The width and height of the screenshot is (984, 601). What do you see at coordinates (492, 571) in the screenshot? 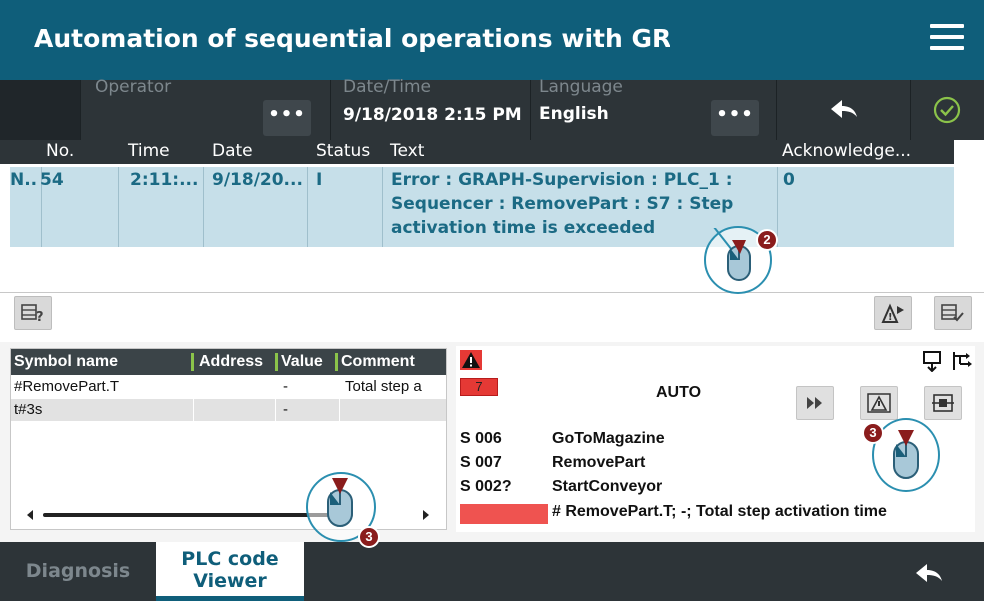
I see `bottom-tab-bar: Diagnosis PLC code Viewer` at bounding box center [492, 571].